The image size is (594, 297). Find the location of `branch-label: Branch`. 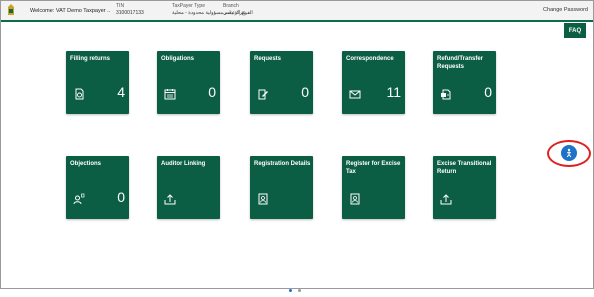

branch-label: Branch is located at coordinates (231, 6).